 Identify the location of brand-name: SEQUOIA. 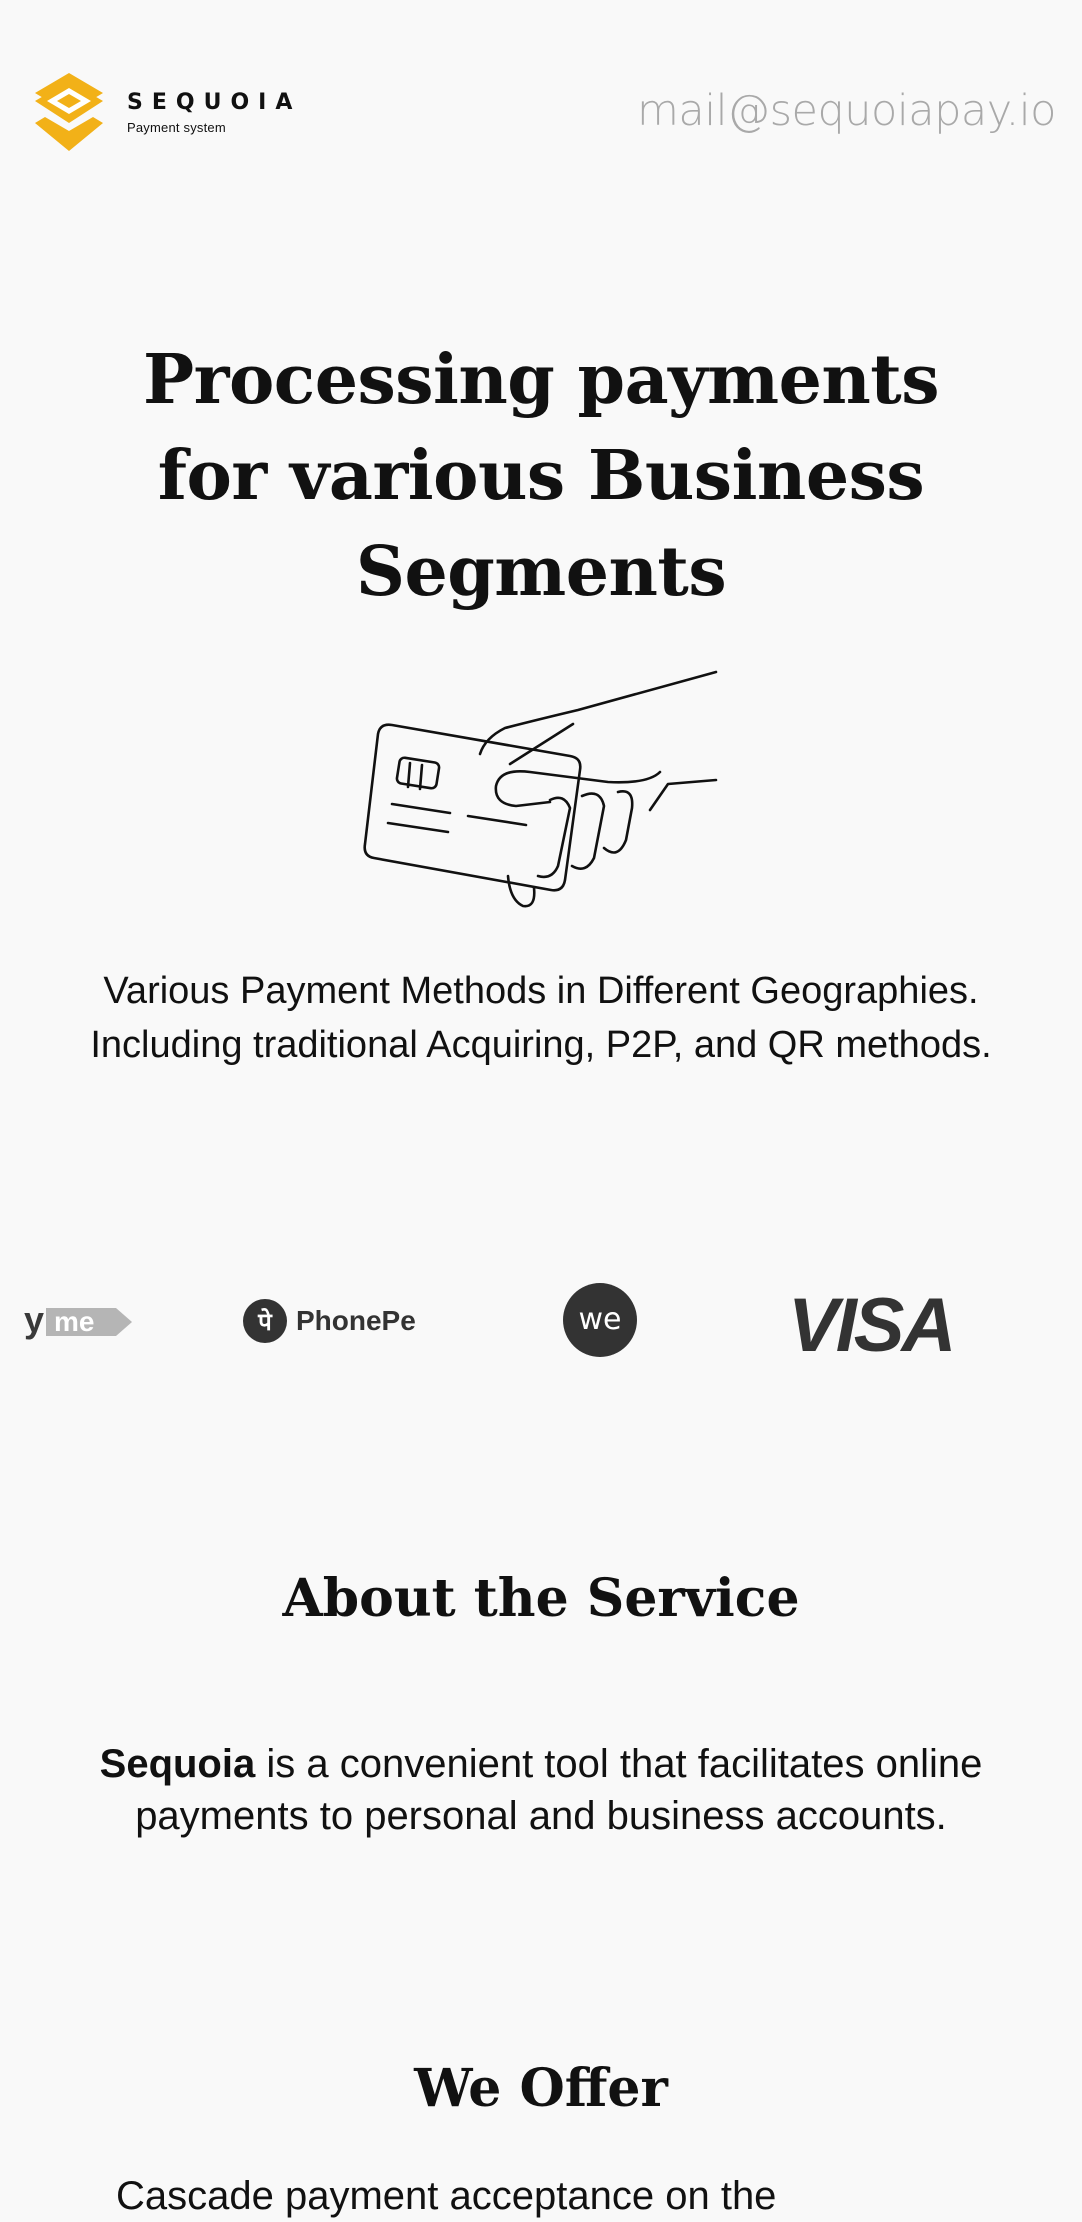
(214, 102).